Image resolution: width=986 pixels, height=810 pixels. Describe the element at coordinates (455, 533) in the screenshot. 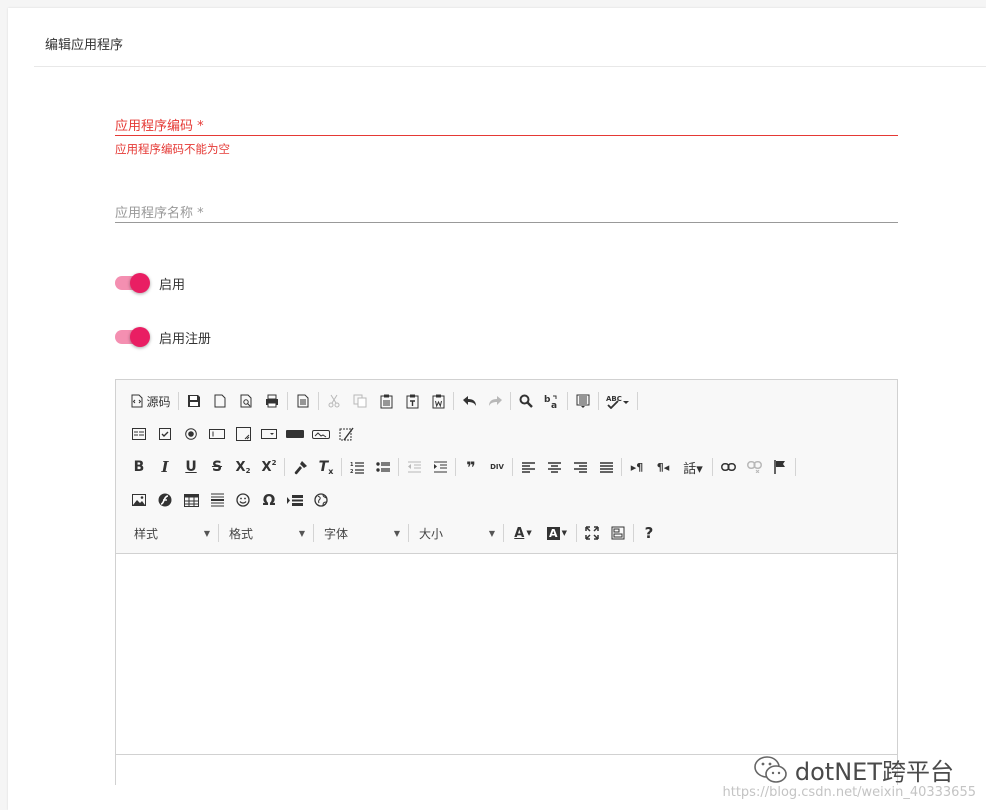

I see `size-dropdown: 大小 ▼` at that location.